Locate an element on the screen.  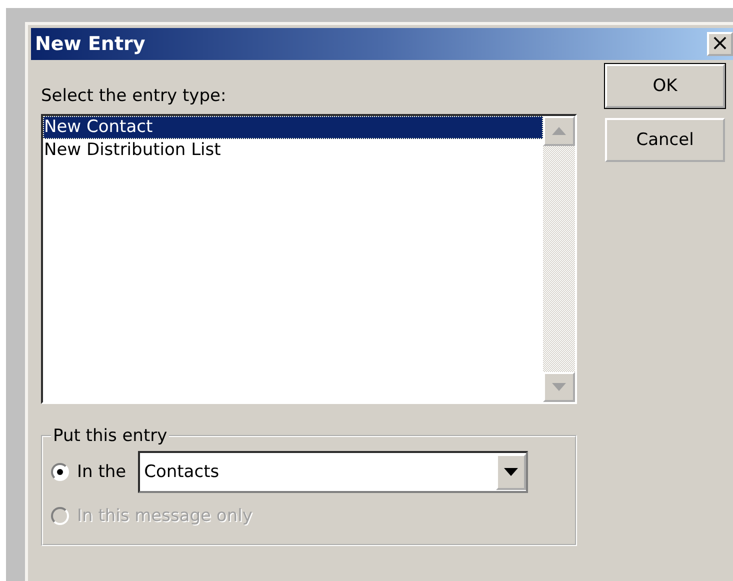
window-title: New Entry is located at coordinates (90, 44).